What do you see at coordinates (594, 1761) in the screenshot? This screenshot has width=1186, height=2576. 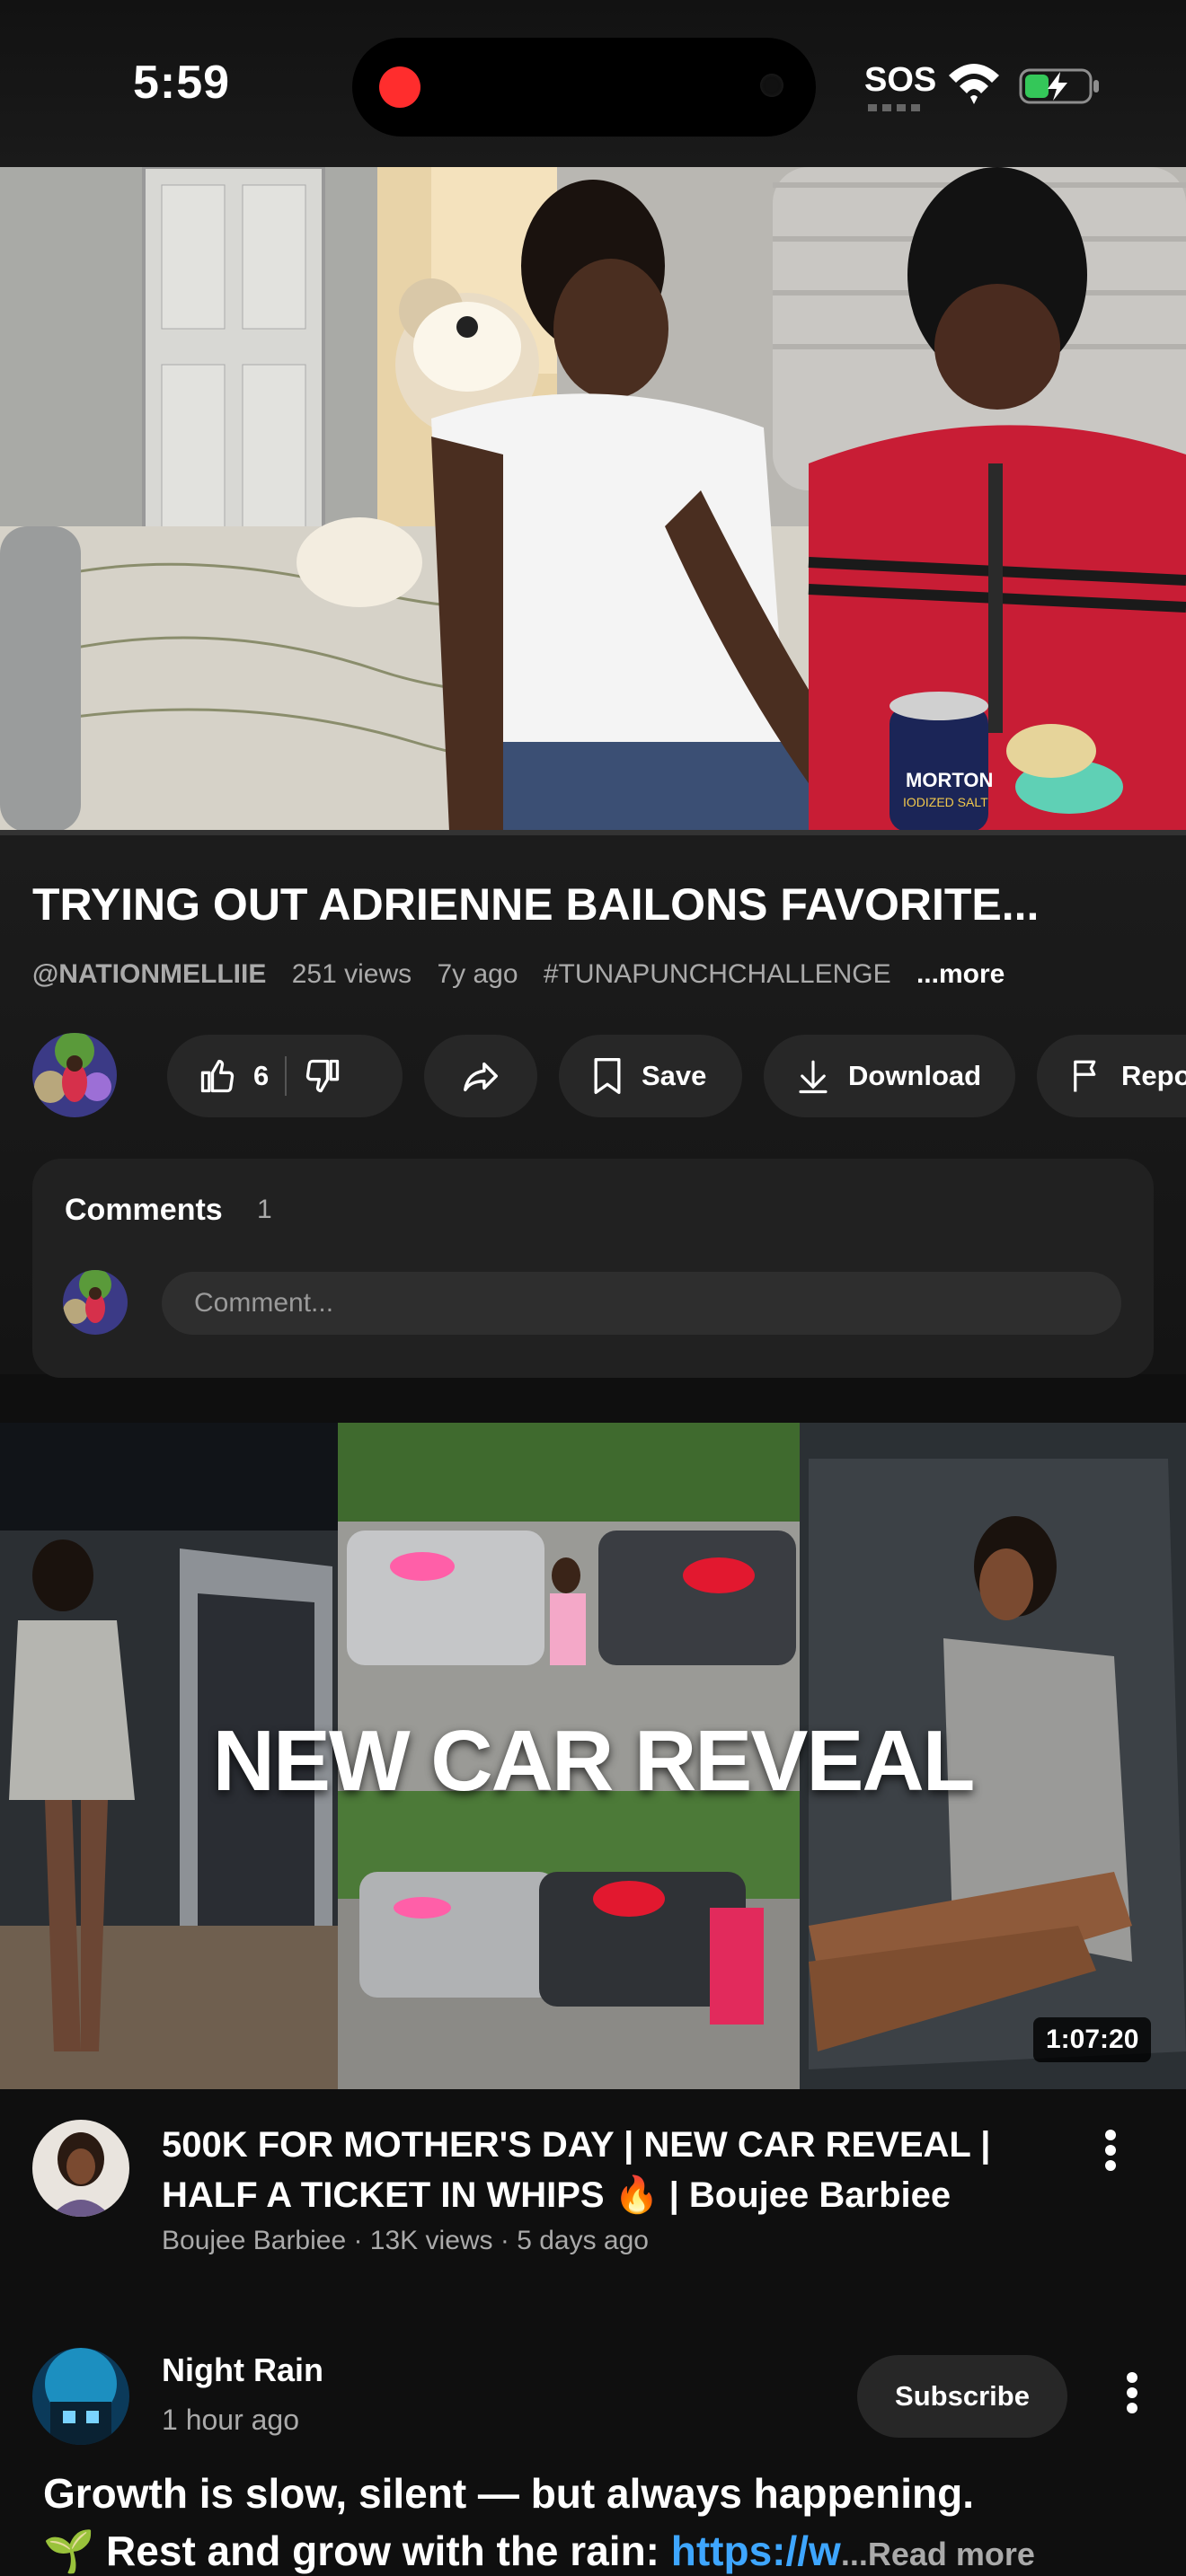 I see `thumbnail-overlay-text: NEW CAR REVEAL` at bounding box center [594, 1761].